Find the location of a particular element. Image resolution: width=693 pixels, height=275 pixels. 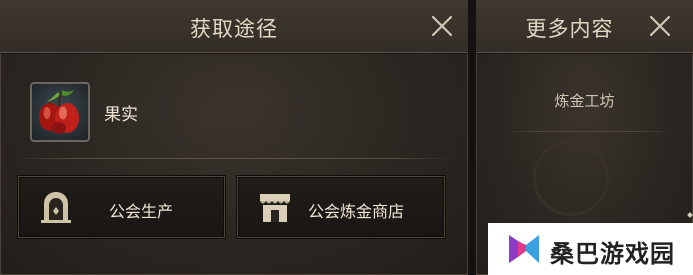

watermark-text: 桑巴游戏园 is located at coordinates (612, 254).